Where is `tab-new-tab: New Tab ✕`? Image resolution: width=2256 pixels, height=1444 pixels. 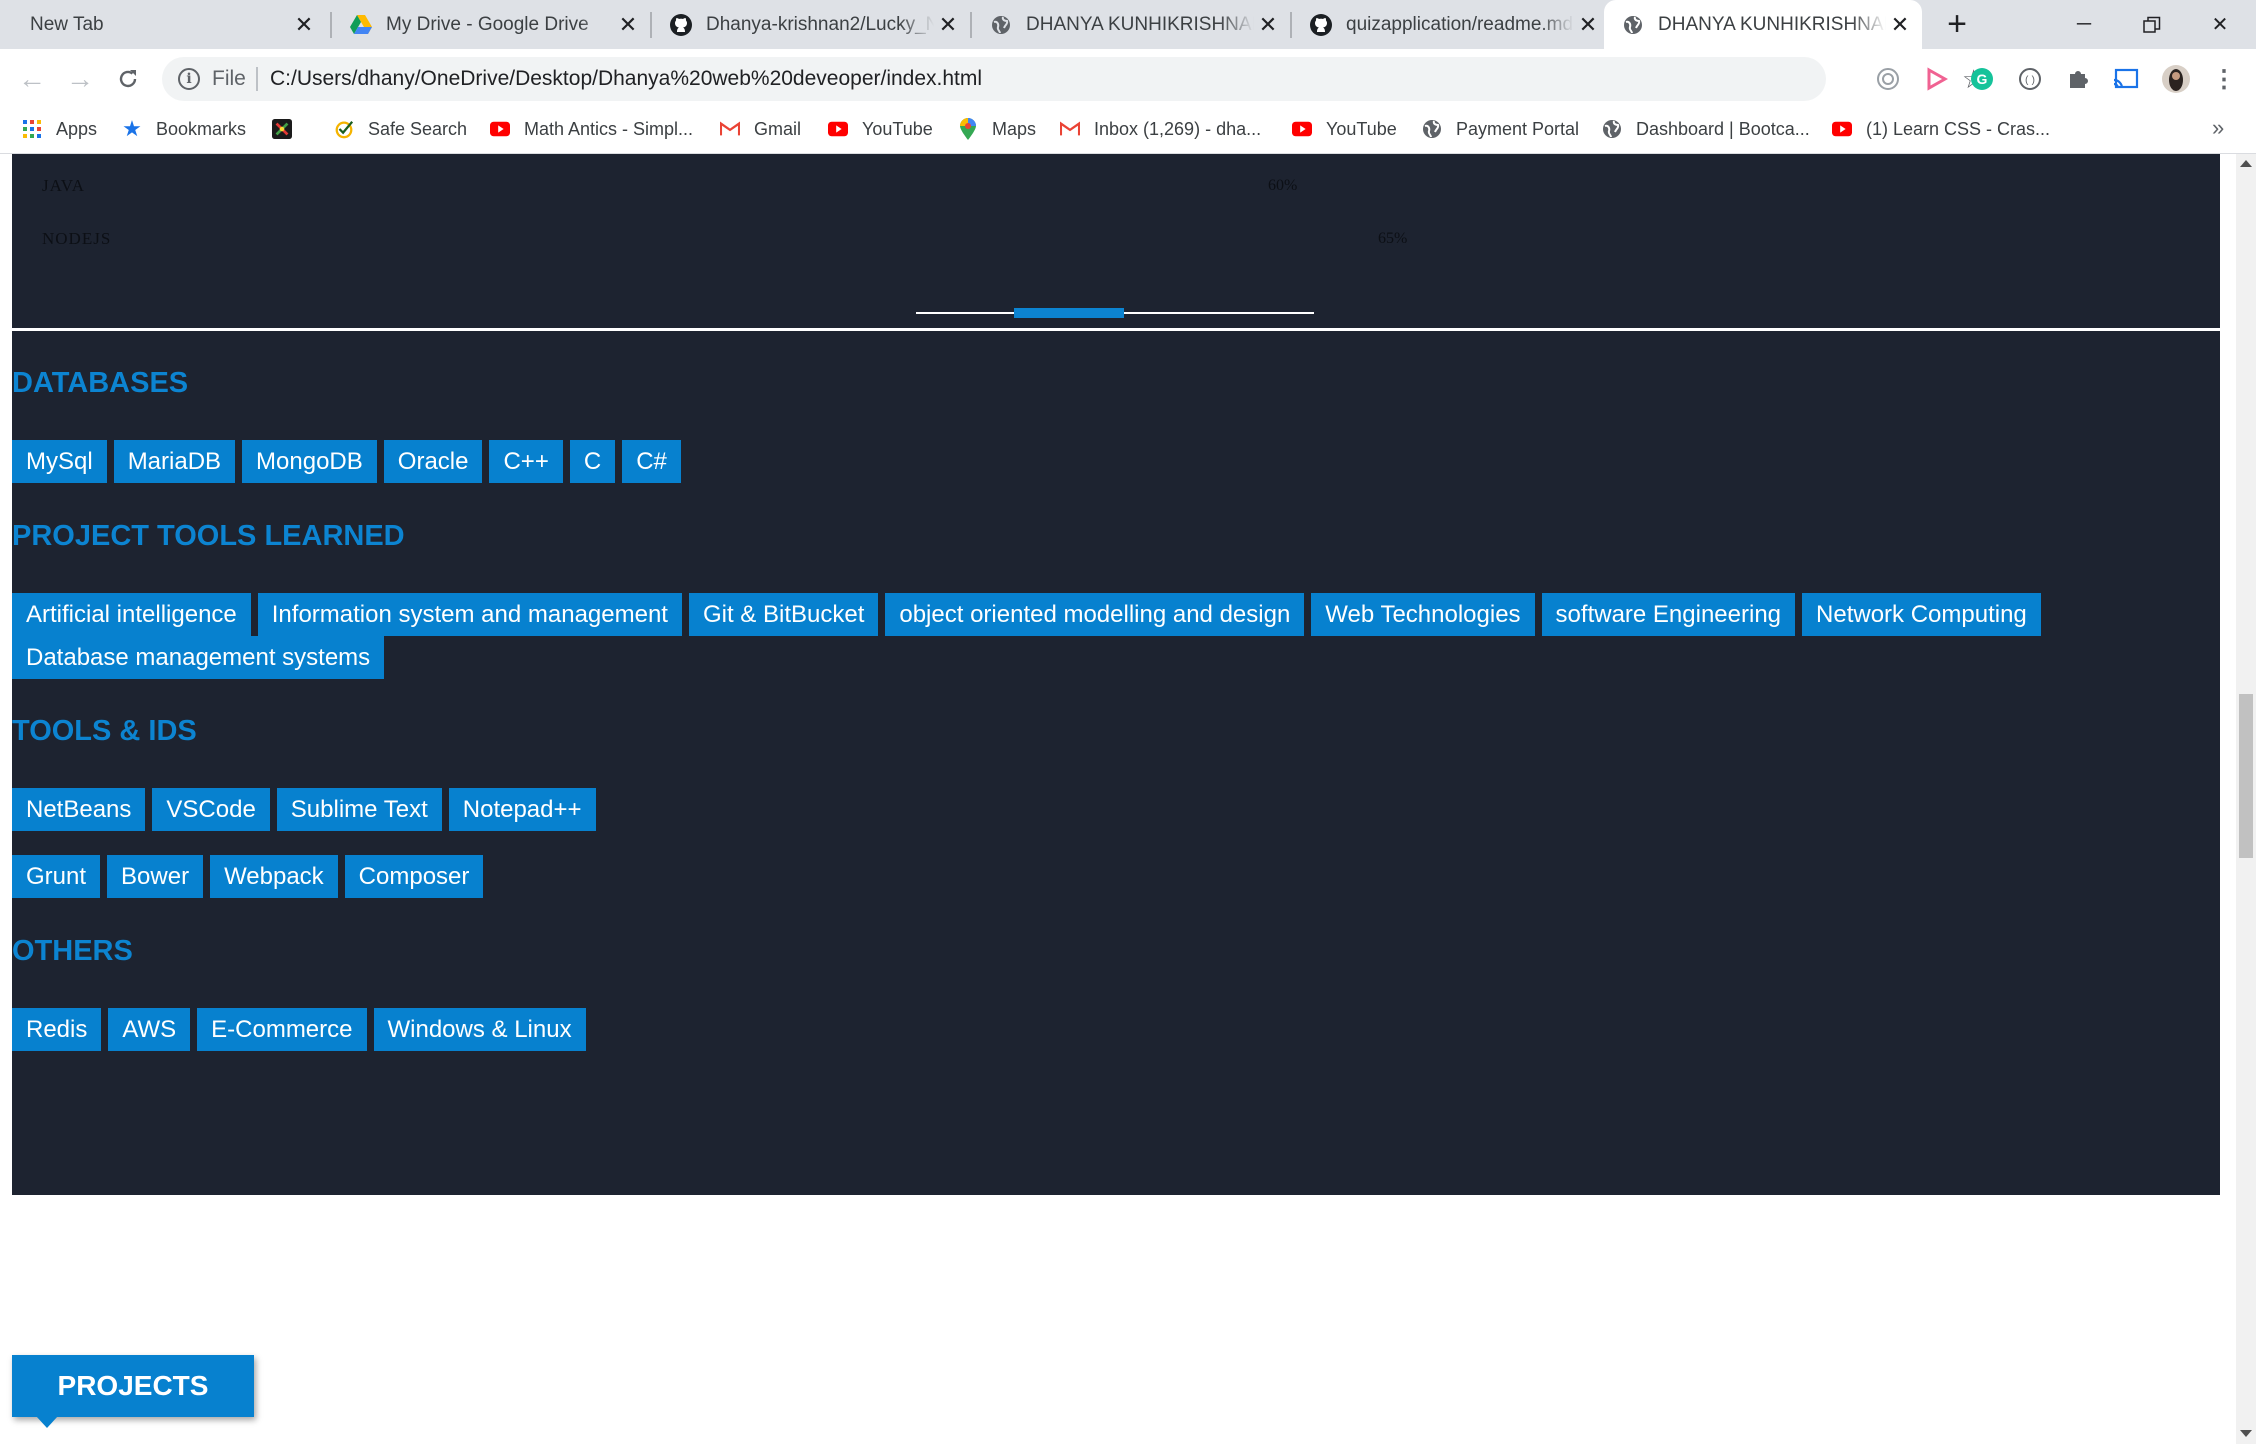
tab-new-tab: New Tab ✕ is located at coordinates (169, 24).